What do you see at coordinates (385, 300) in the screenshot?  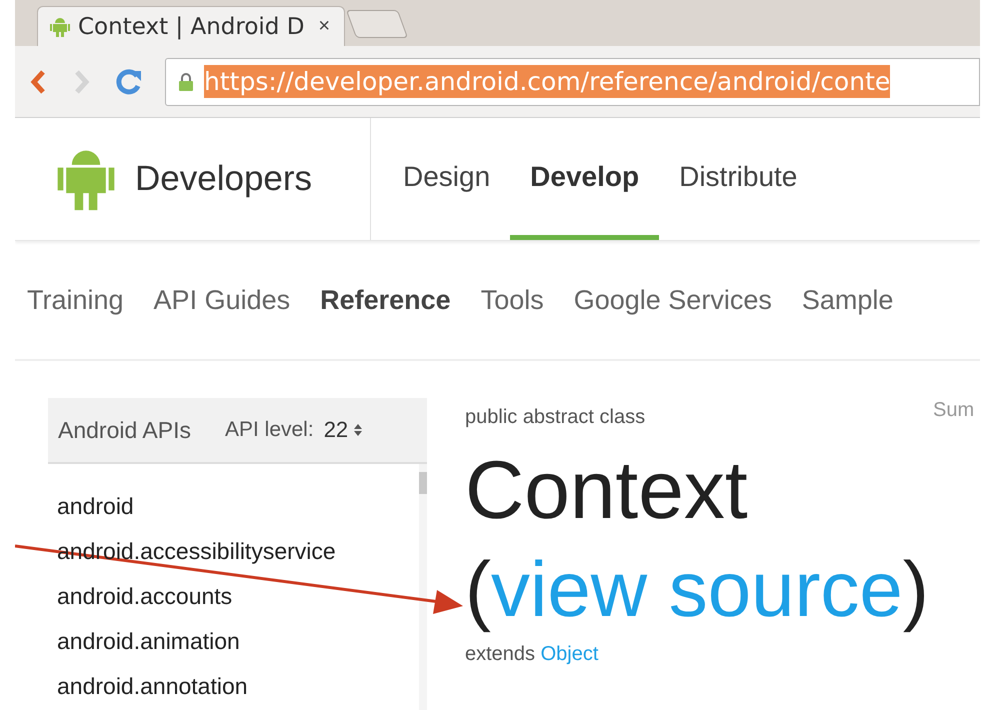 I see `subnav-link: Reference` at bounding box center [385, 300].